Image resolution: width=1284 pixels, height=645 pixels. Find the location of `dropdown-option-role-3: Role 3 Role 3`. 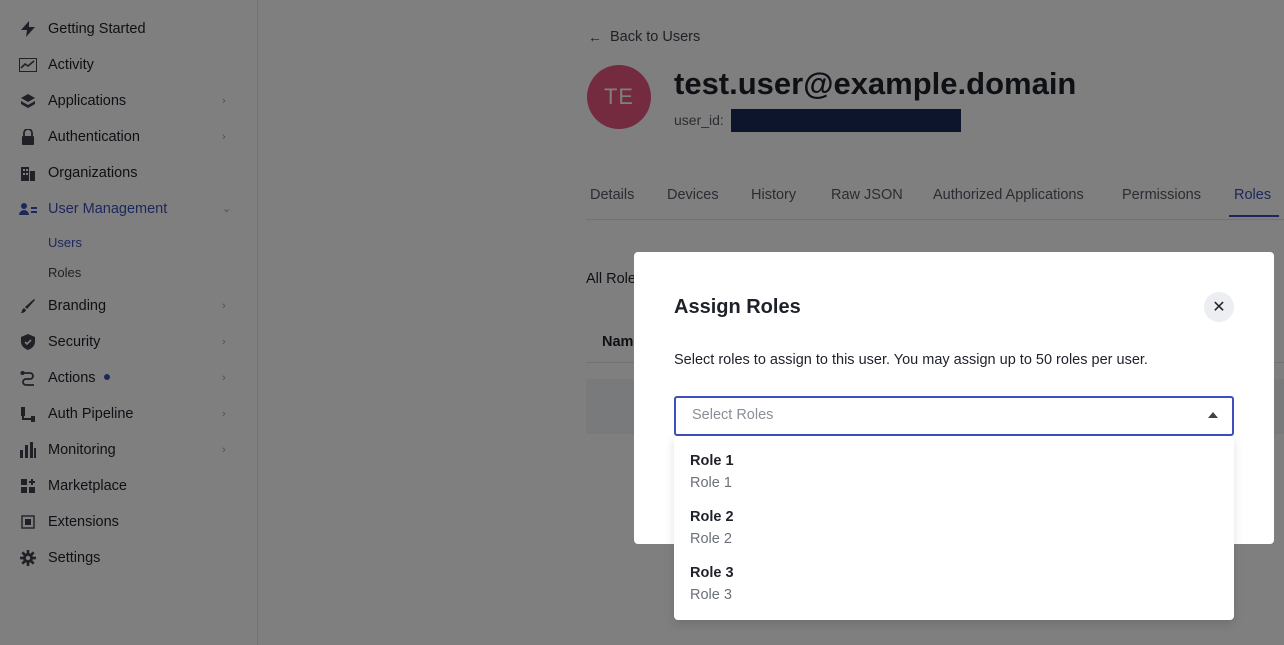

dropdown-option-role-3: Role 3 Role 3 is located at coordinates (954, 576).